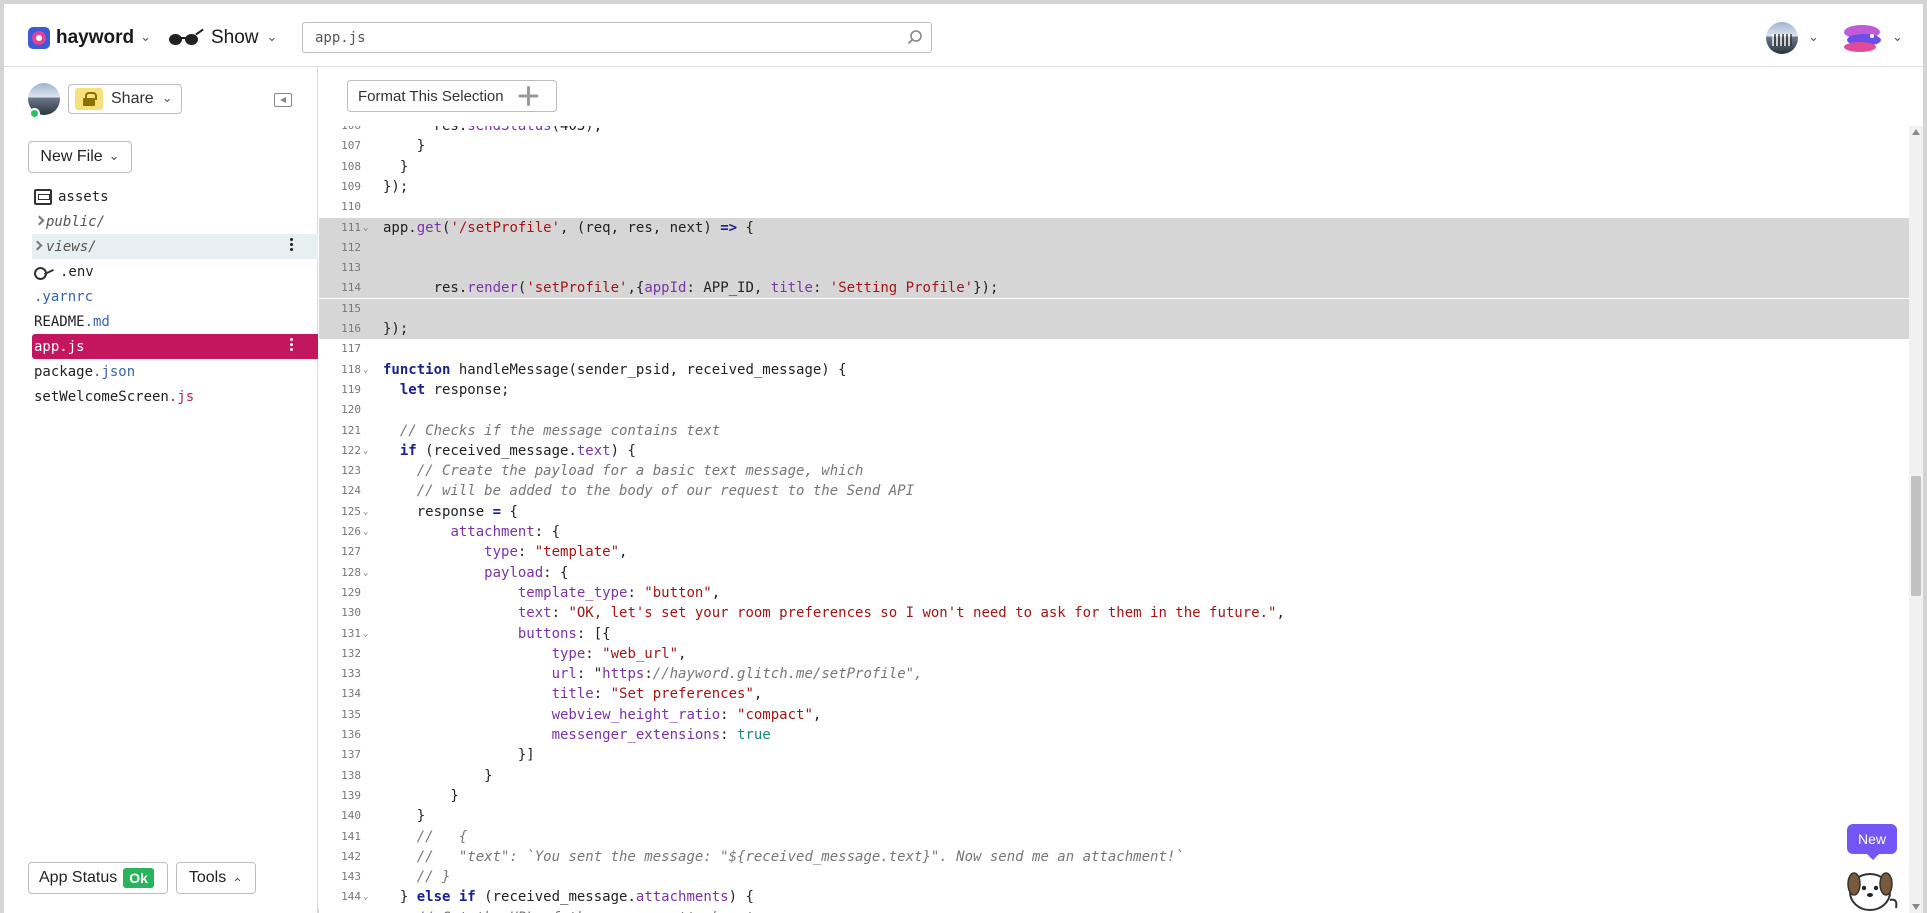  I want to click on code-line: 122 ⌄ if (received_message.text) {, so click(1114, 451).